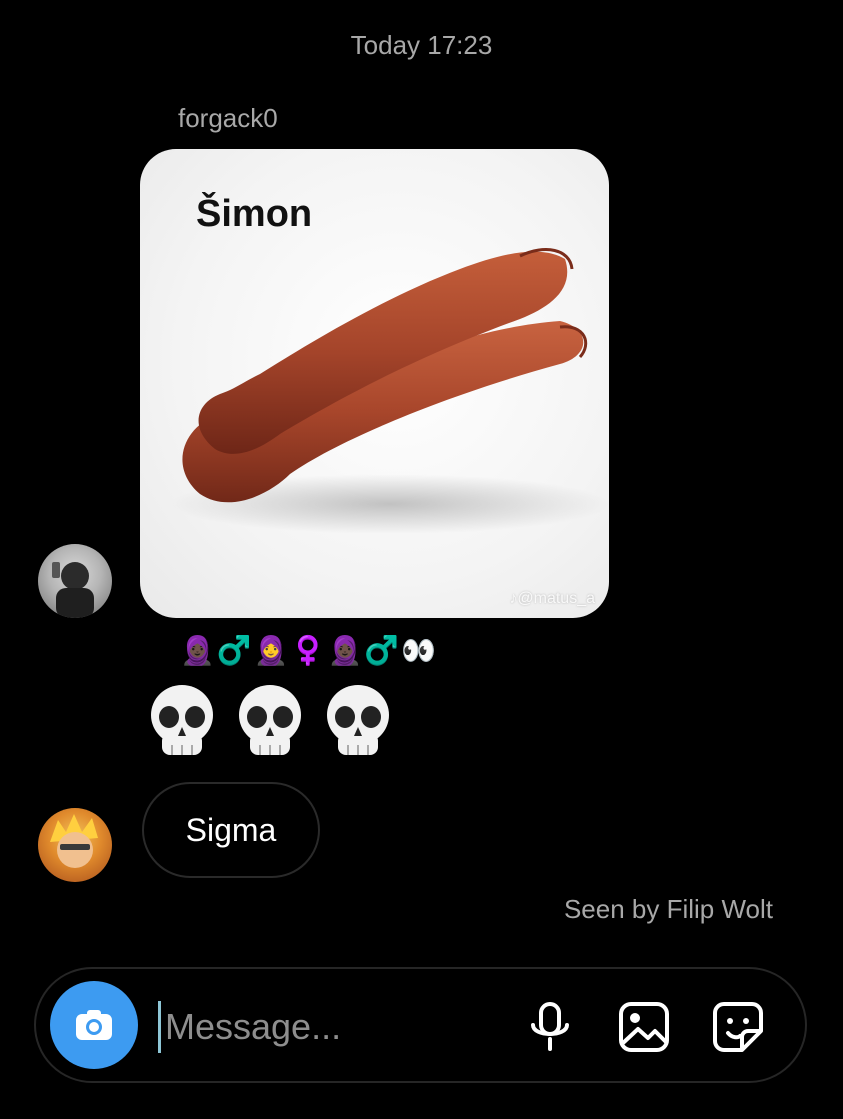 Image resolution: width=843 pixels, height=1119 pixels. I want to click on camera-button, so click(94, 1025).